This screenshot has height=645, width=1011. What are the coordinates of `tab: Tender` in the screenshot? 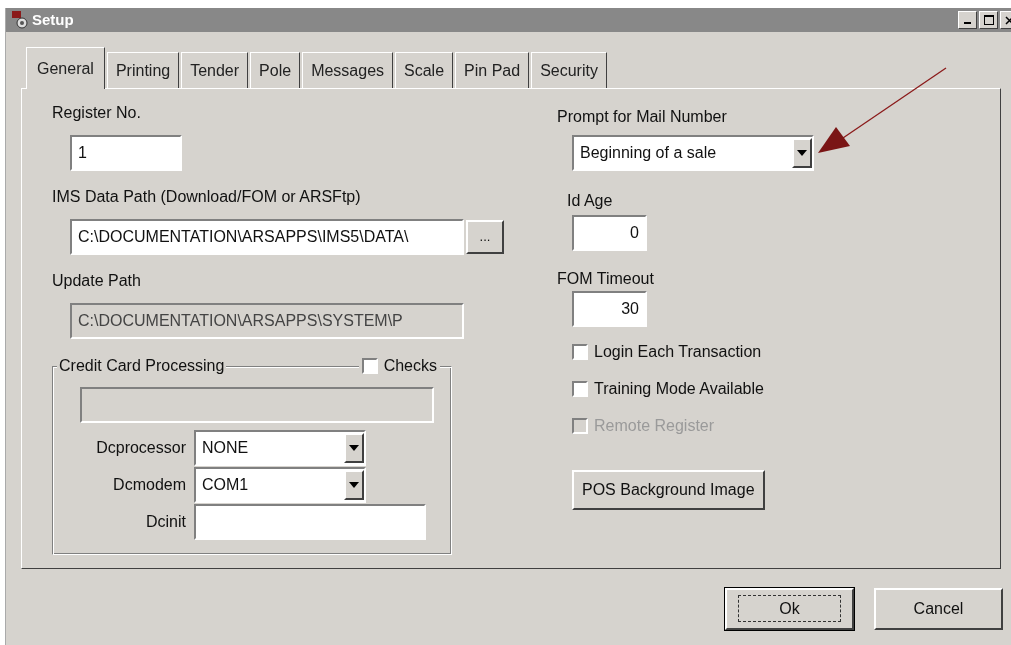 It's located at (215, 70).